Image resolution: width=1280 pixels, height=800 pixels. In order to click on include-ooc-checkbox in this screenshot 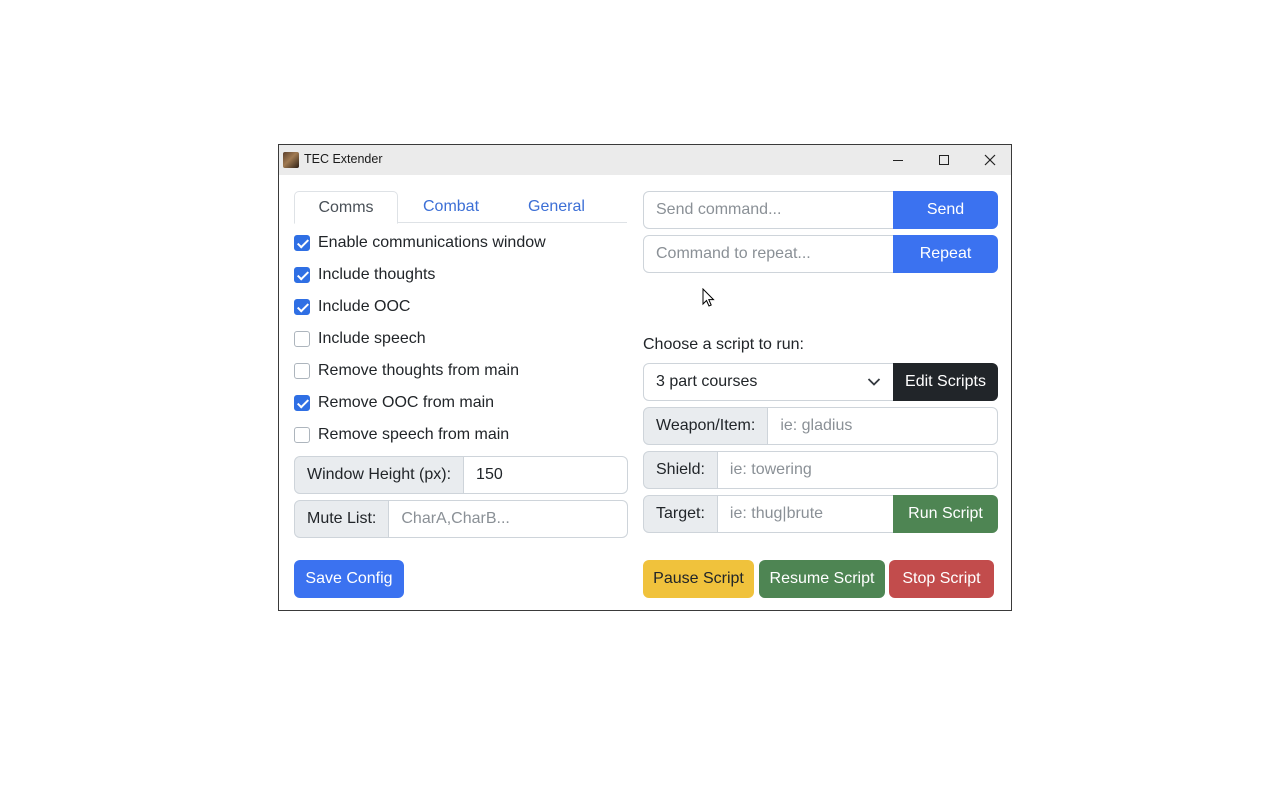, I will do `click(302, 307)`.